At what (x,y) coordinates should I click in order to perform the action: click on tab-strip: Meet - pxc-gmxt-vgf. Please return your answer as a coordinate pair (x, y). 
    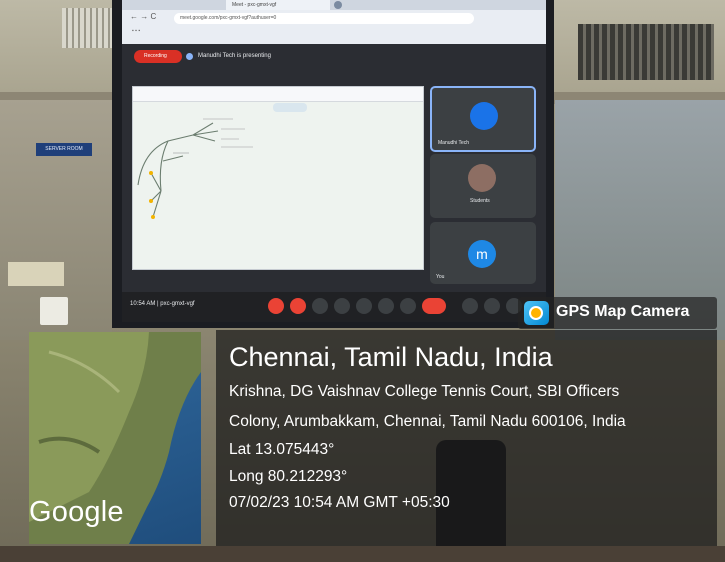
    Looking at the image, I should click on (334, 5).